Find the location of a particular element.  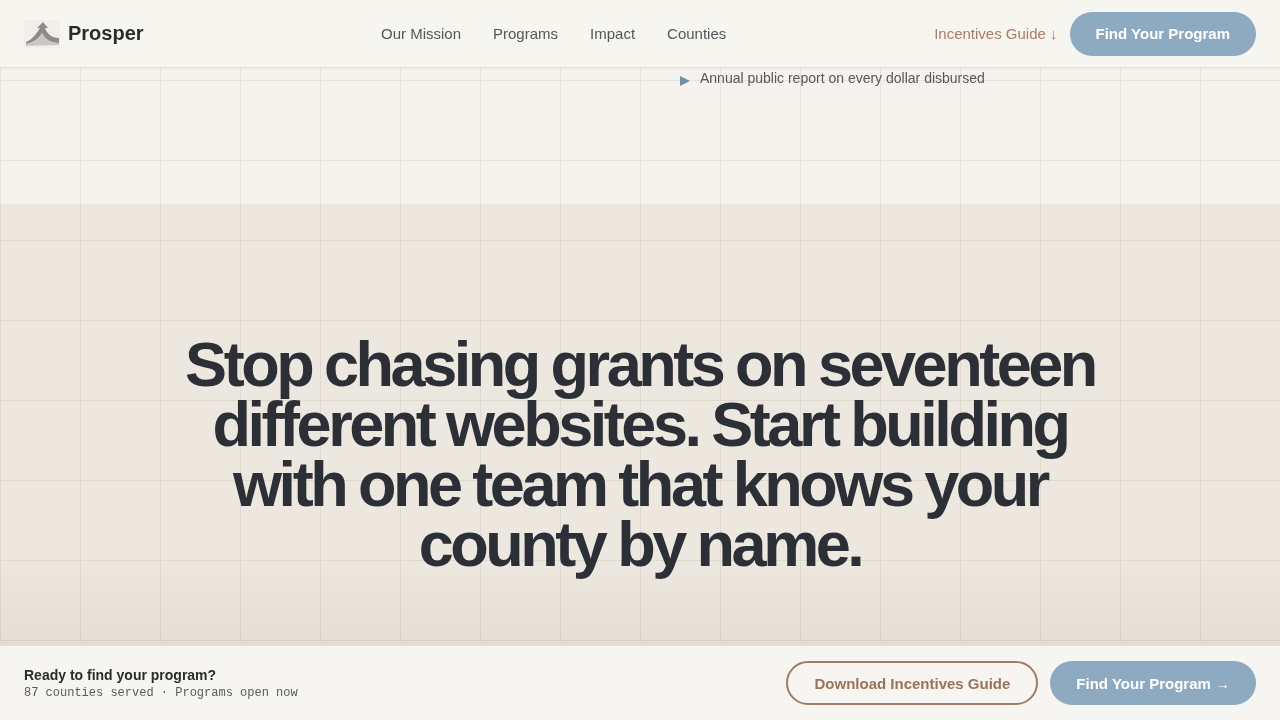

triangle-icon is located at coordinates (685, 81).